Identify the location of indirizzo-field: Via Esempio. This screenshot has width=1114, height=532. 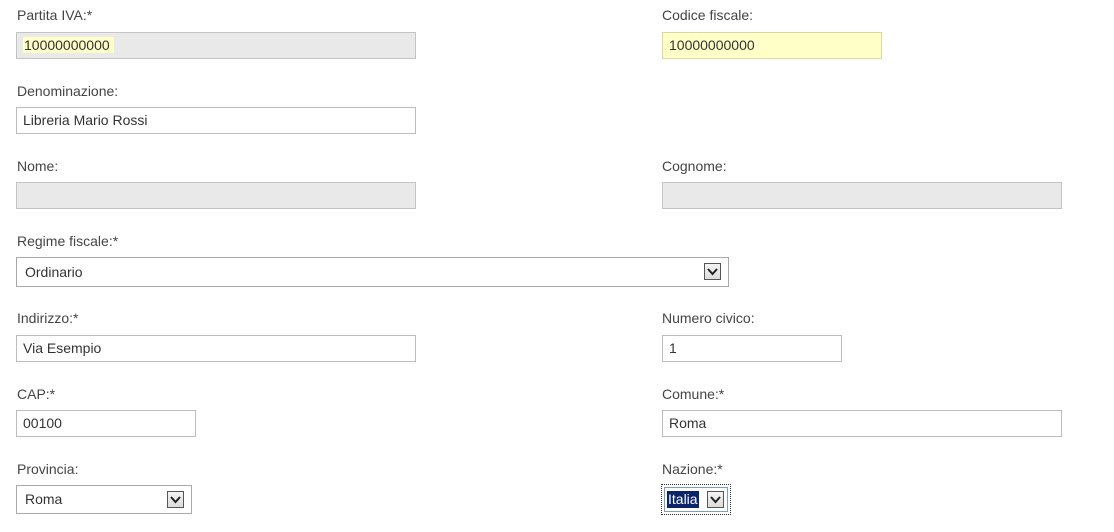
(216, 348).